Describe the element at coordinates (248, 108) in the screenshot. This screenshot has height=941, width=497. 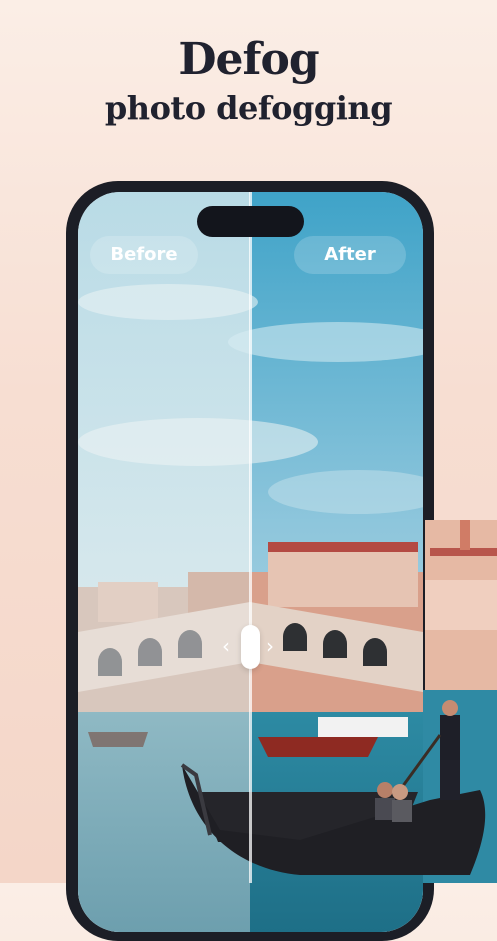
I see `app-subtitle: photo defogging` at that location.